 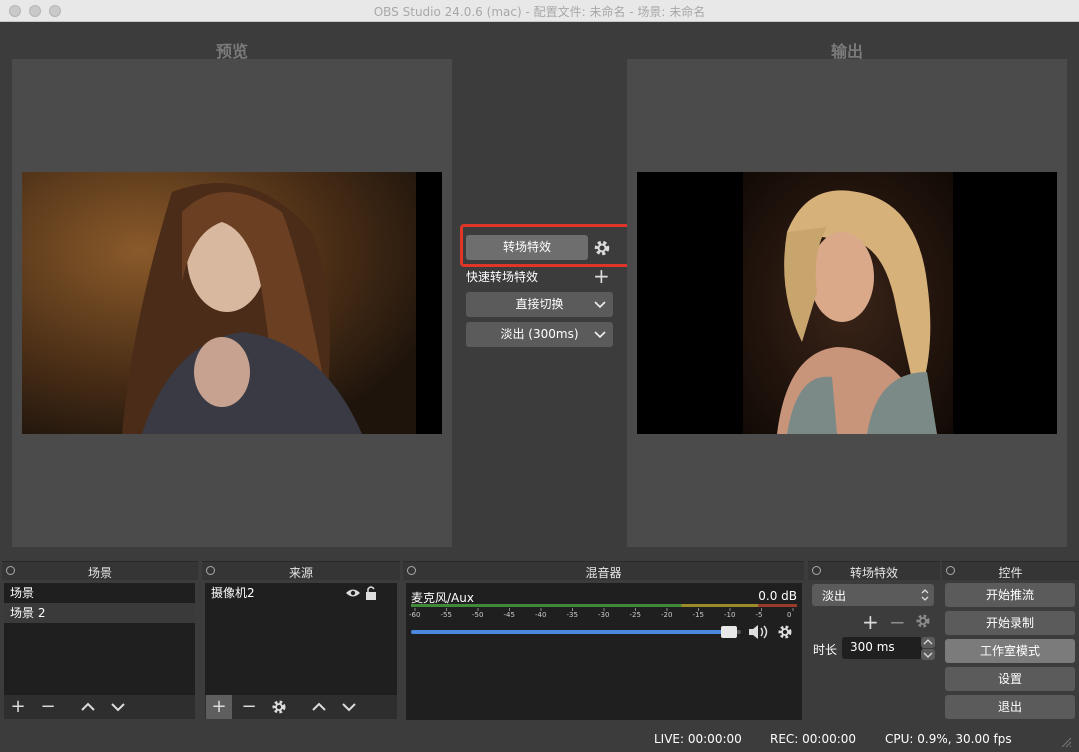 I want to click on sources-dock-header: 来源, so click(x=301, y=570).